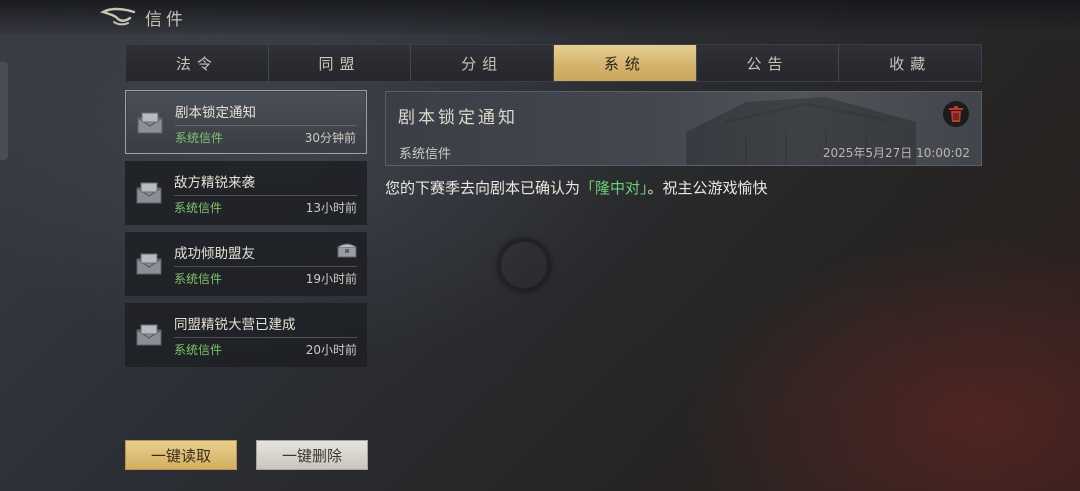  Describe the element at coordinates (312, 455) in the screenshot. I see `delete-all-button: 一键删除` at that location.